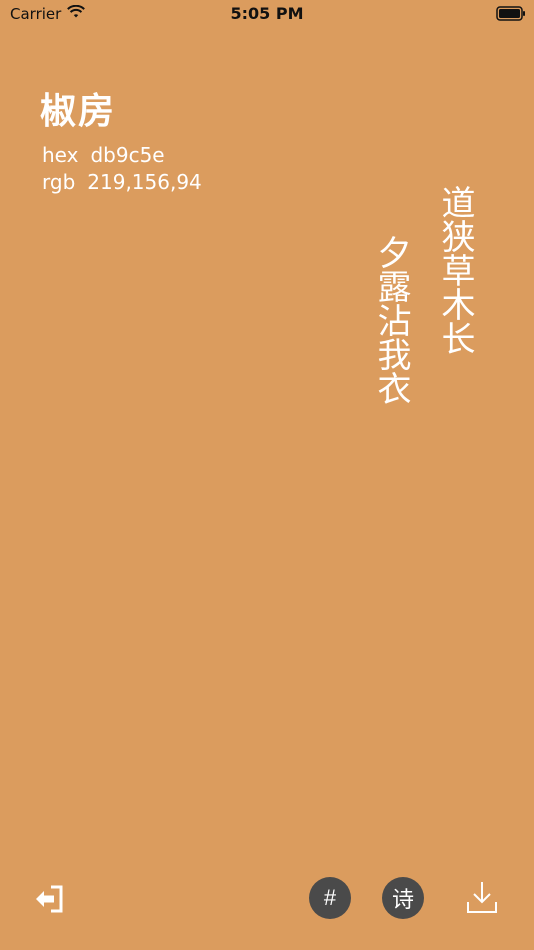 Image resolution: width=534 pixels, height=950 pixels. I want to click on download-button, so click(482, 898).